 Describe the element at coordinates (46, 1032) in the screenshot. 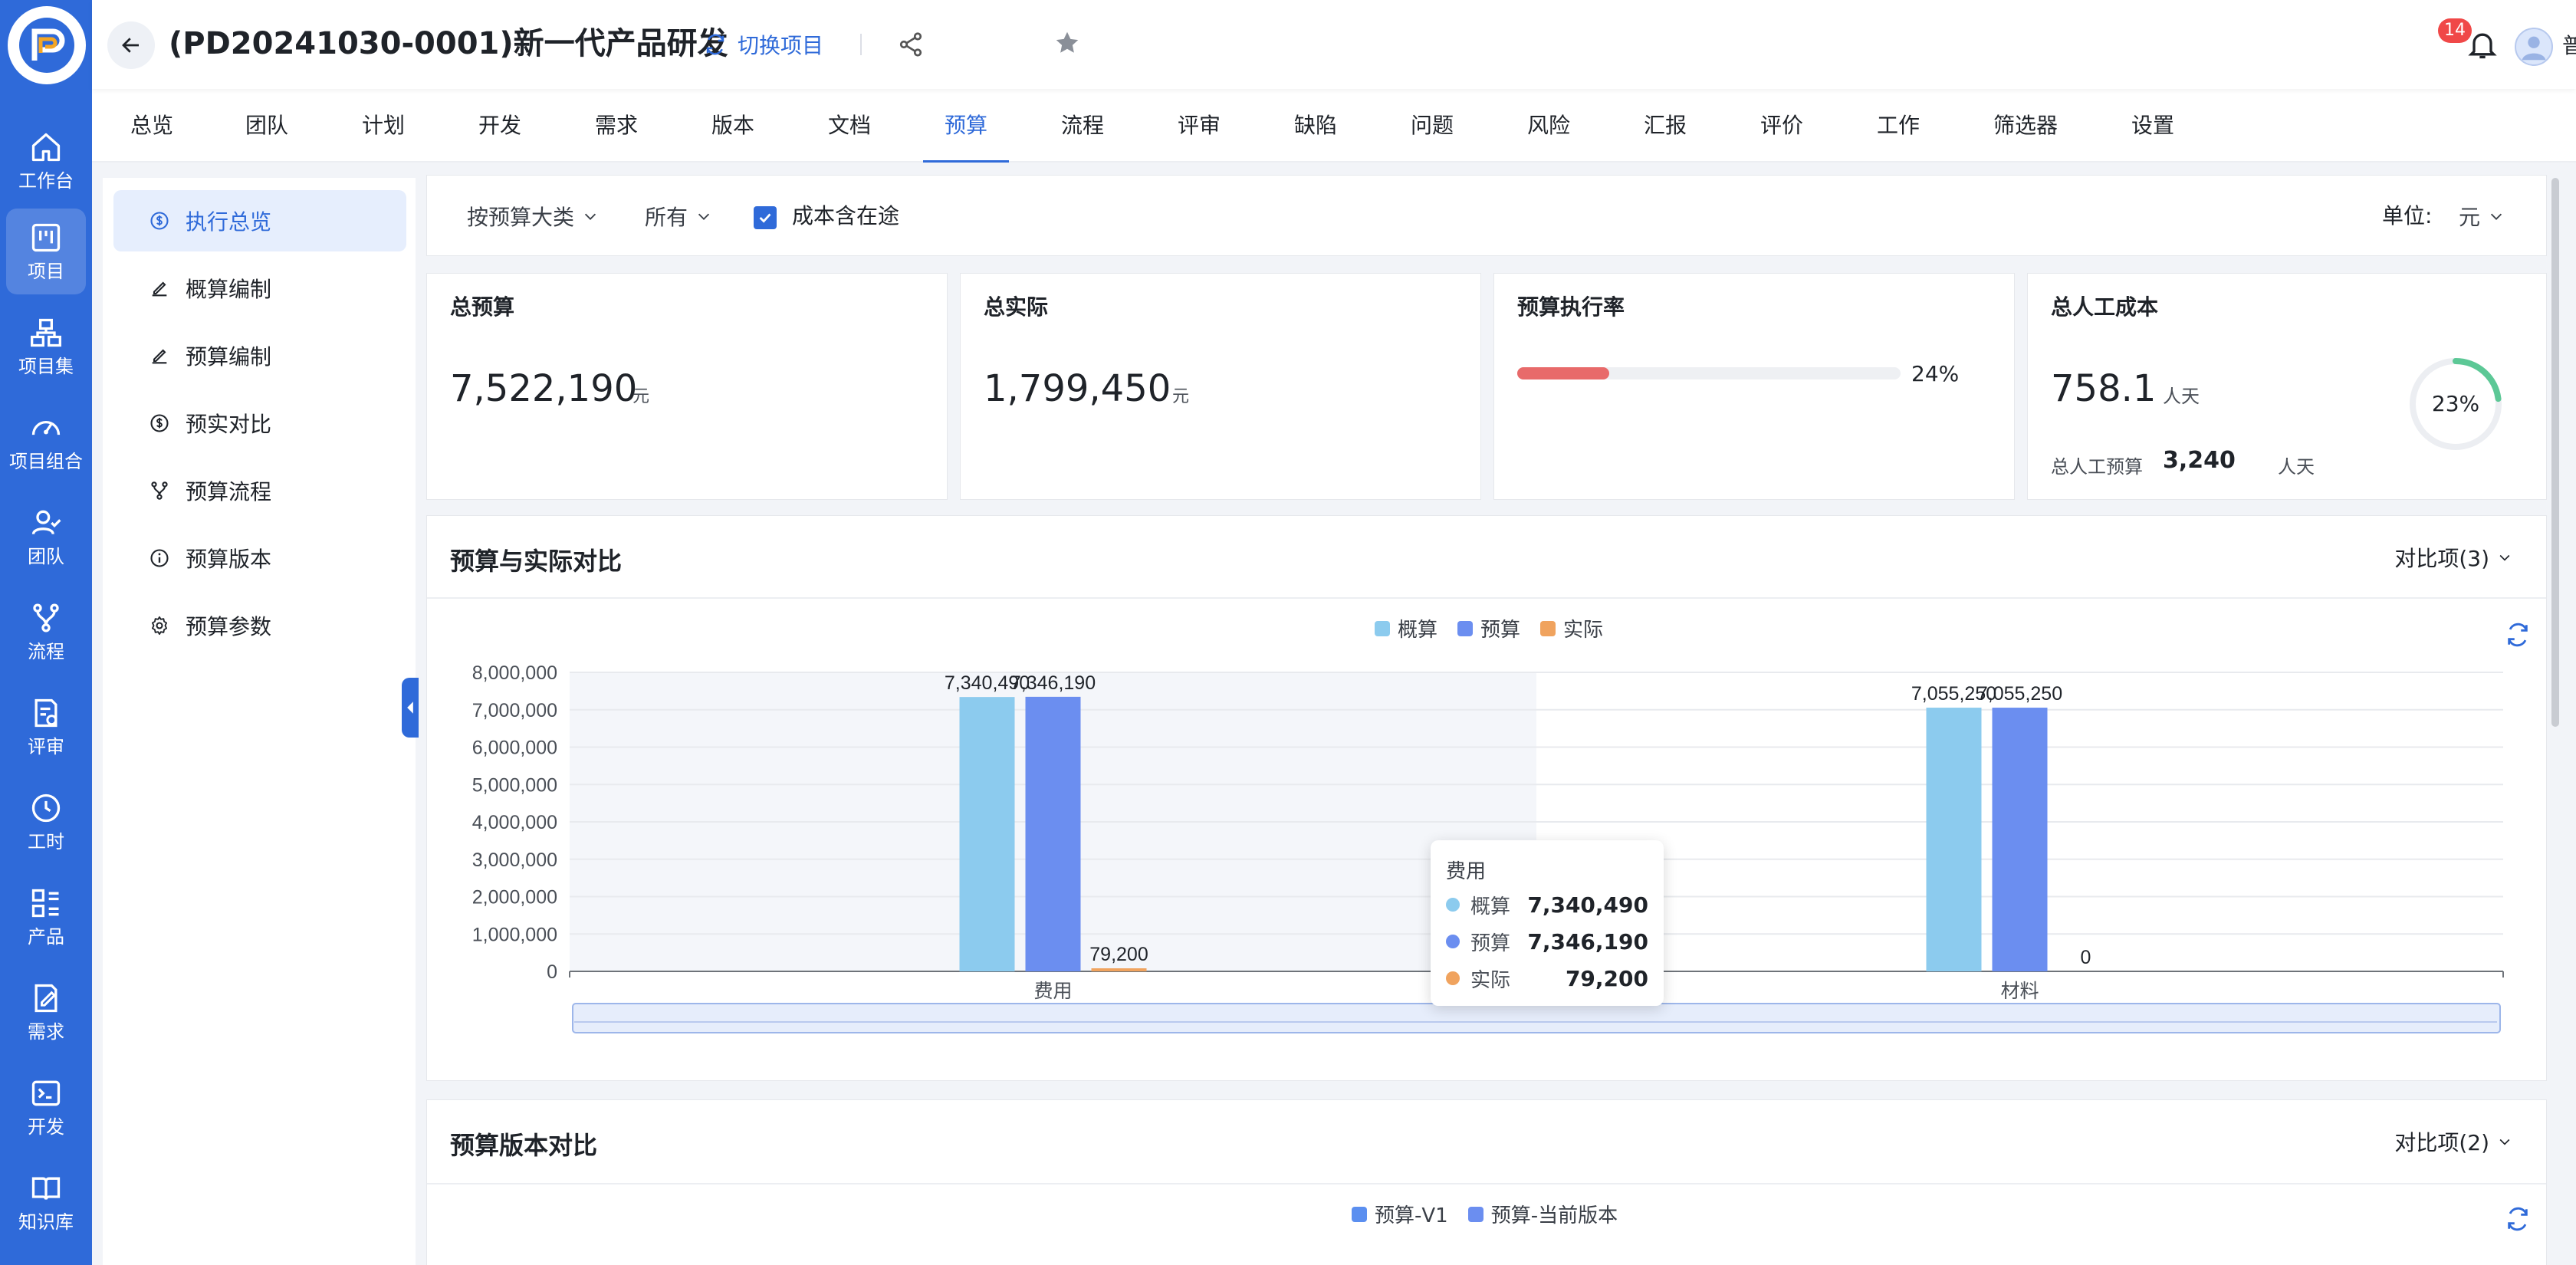

I see `nav-label: 需求` at that location.